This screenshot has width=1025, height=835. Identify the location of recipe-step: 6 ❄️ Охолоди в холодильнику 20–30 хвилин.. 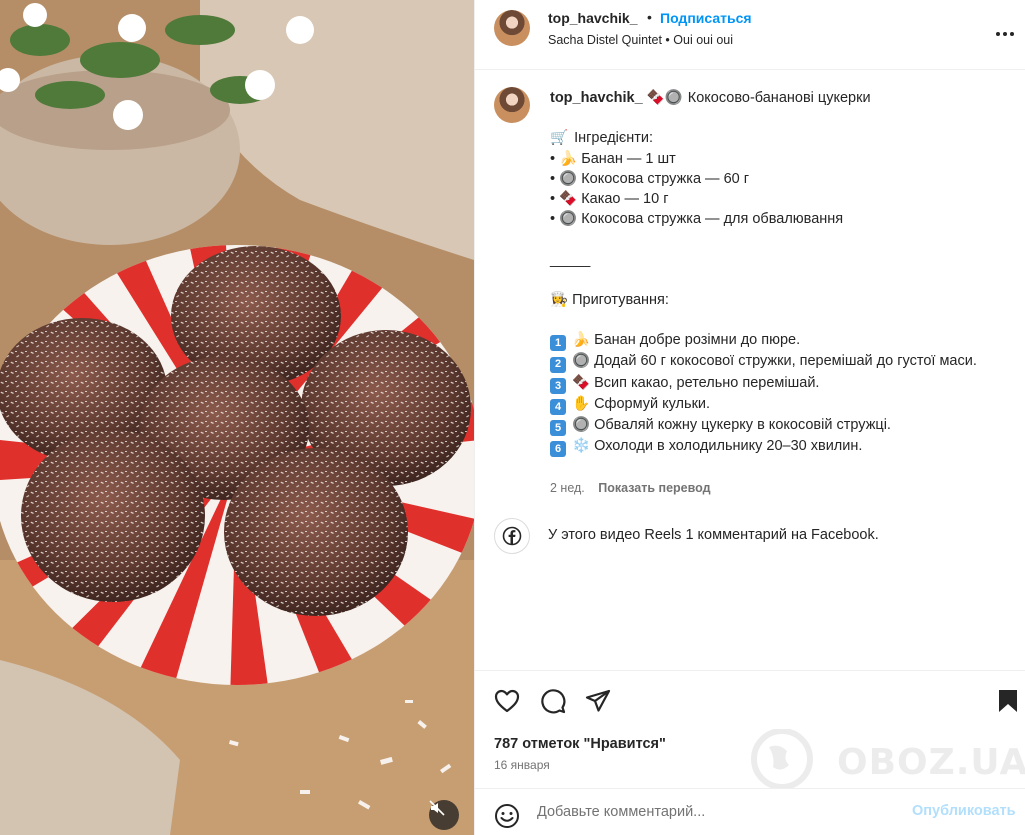
(770, 446).